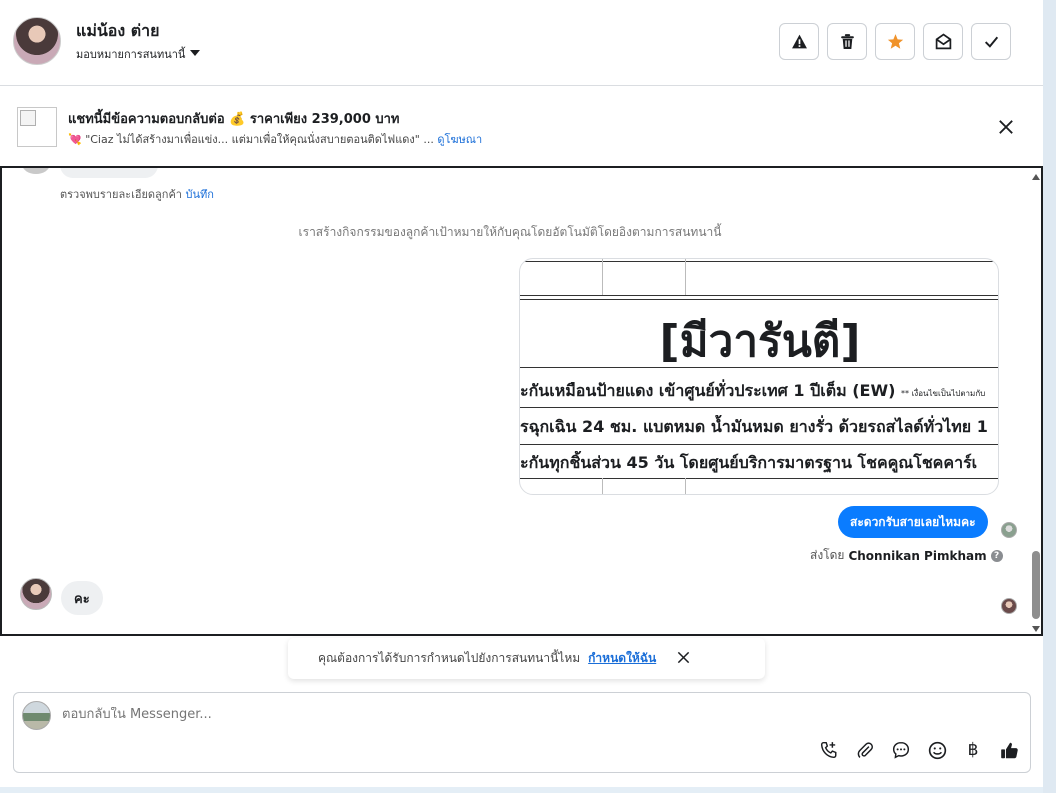  I want to click on mark-unread-button, so click(943, 41).